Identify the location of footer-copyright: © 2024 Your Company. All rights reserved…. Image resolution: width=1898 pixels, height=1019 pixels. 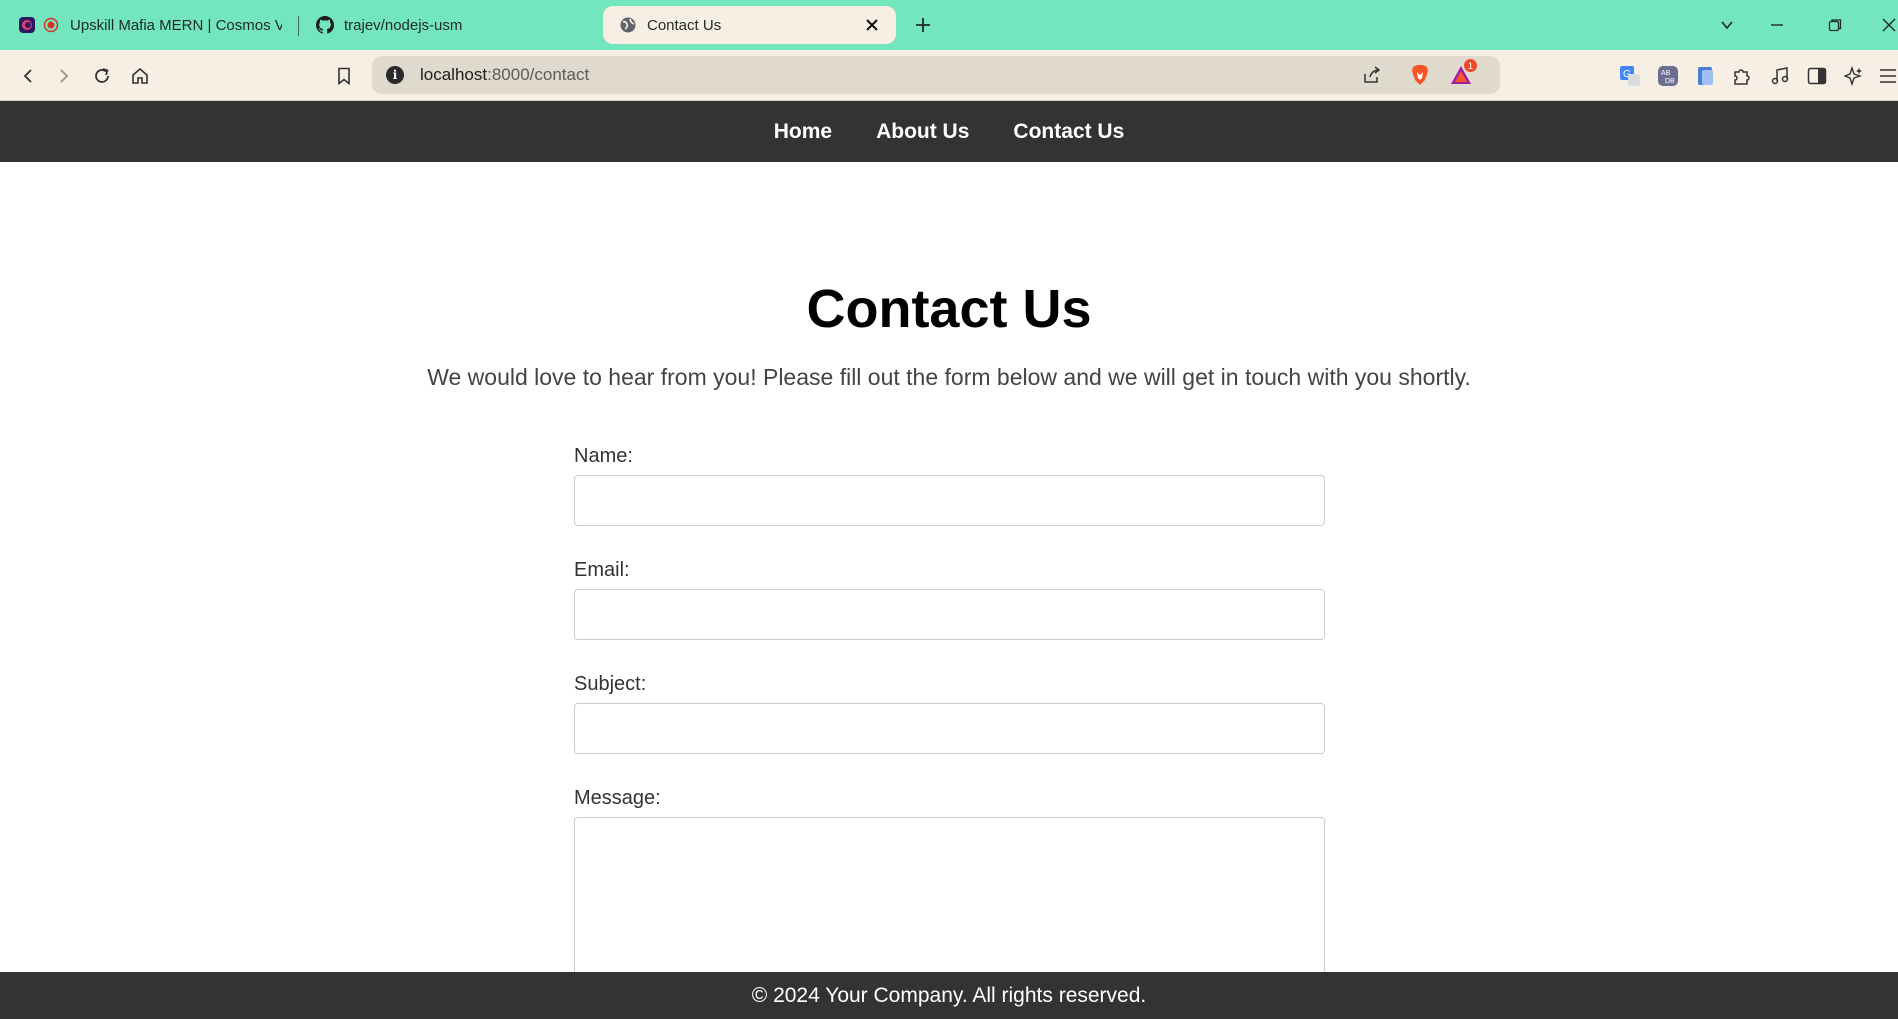
(949, 995).